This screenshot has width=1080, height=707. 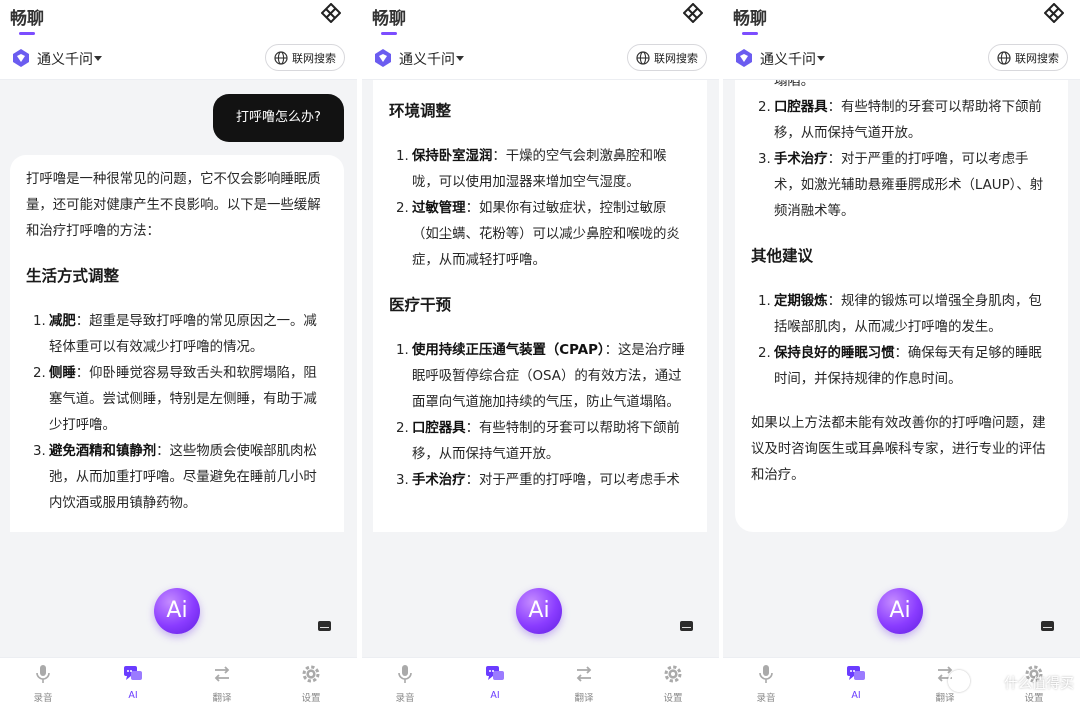 What do you see at coordinates (1039, 684) in the screenshot?
I see `watermark-text: 什么值得买` at bounding box center [1039, 684].